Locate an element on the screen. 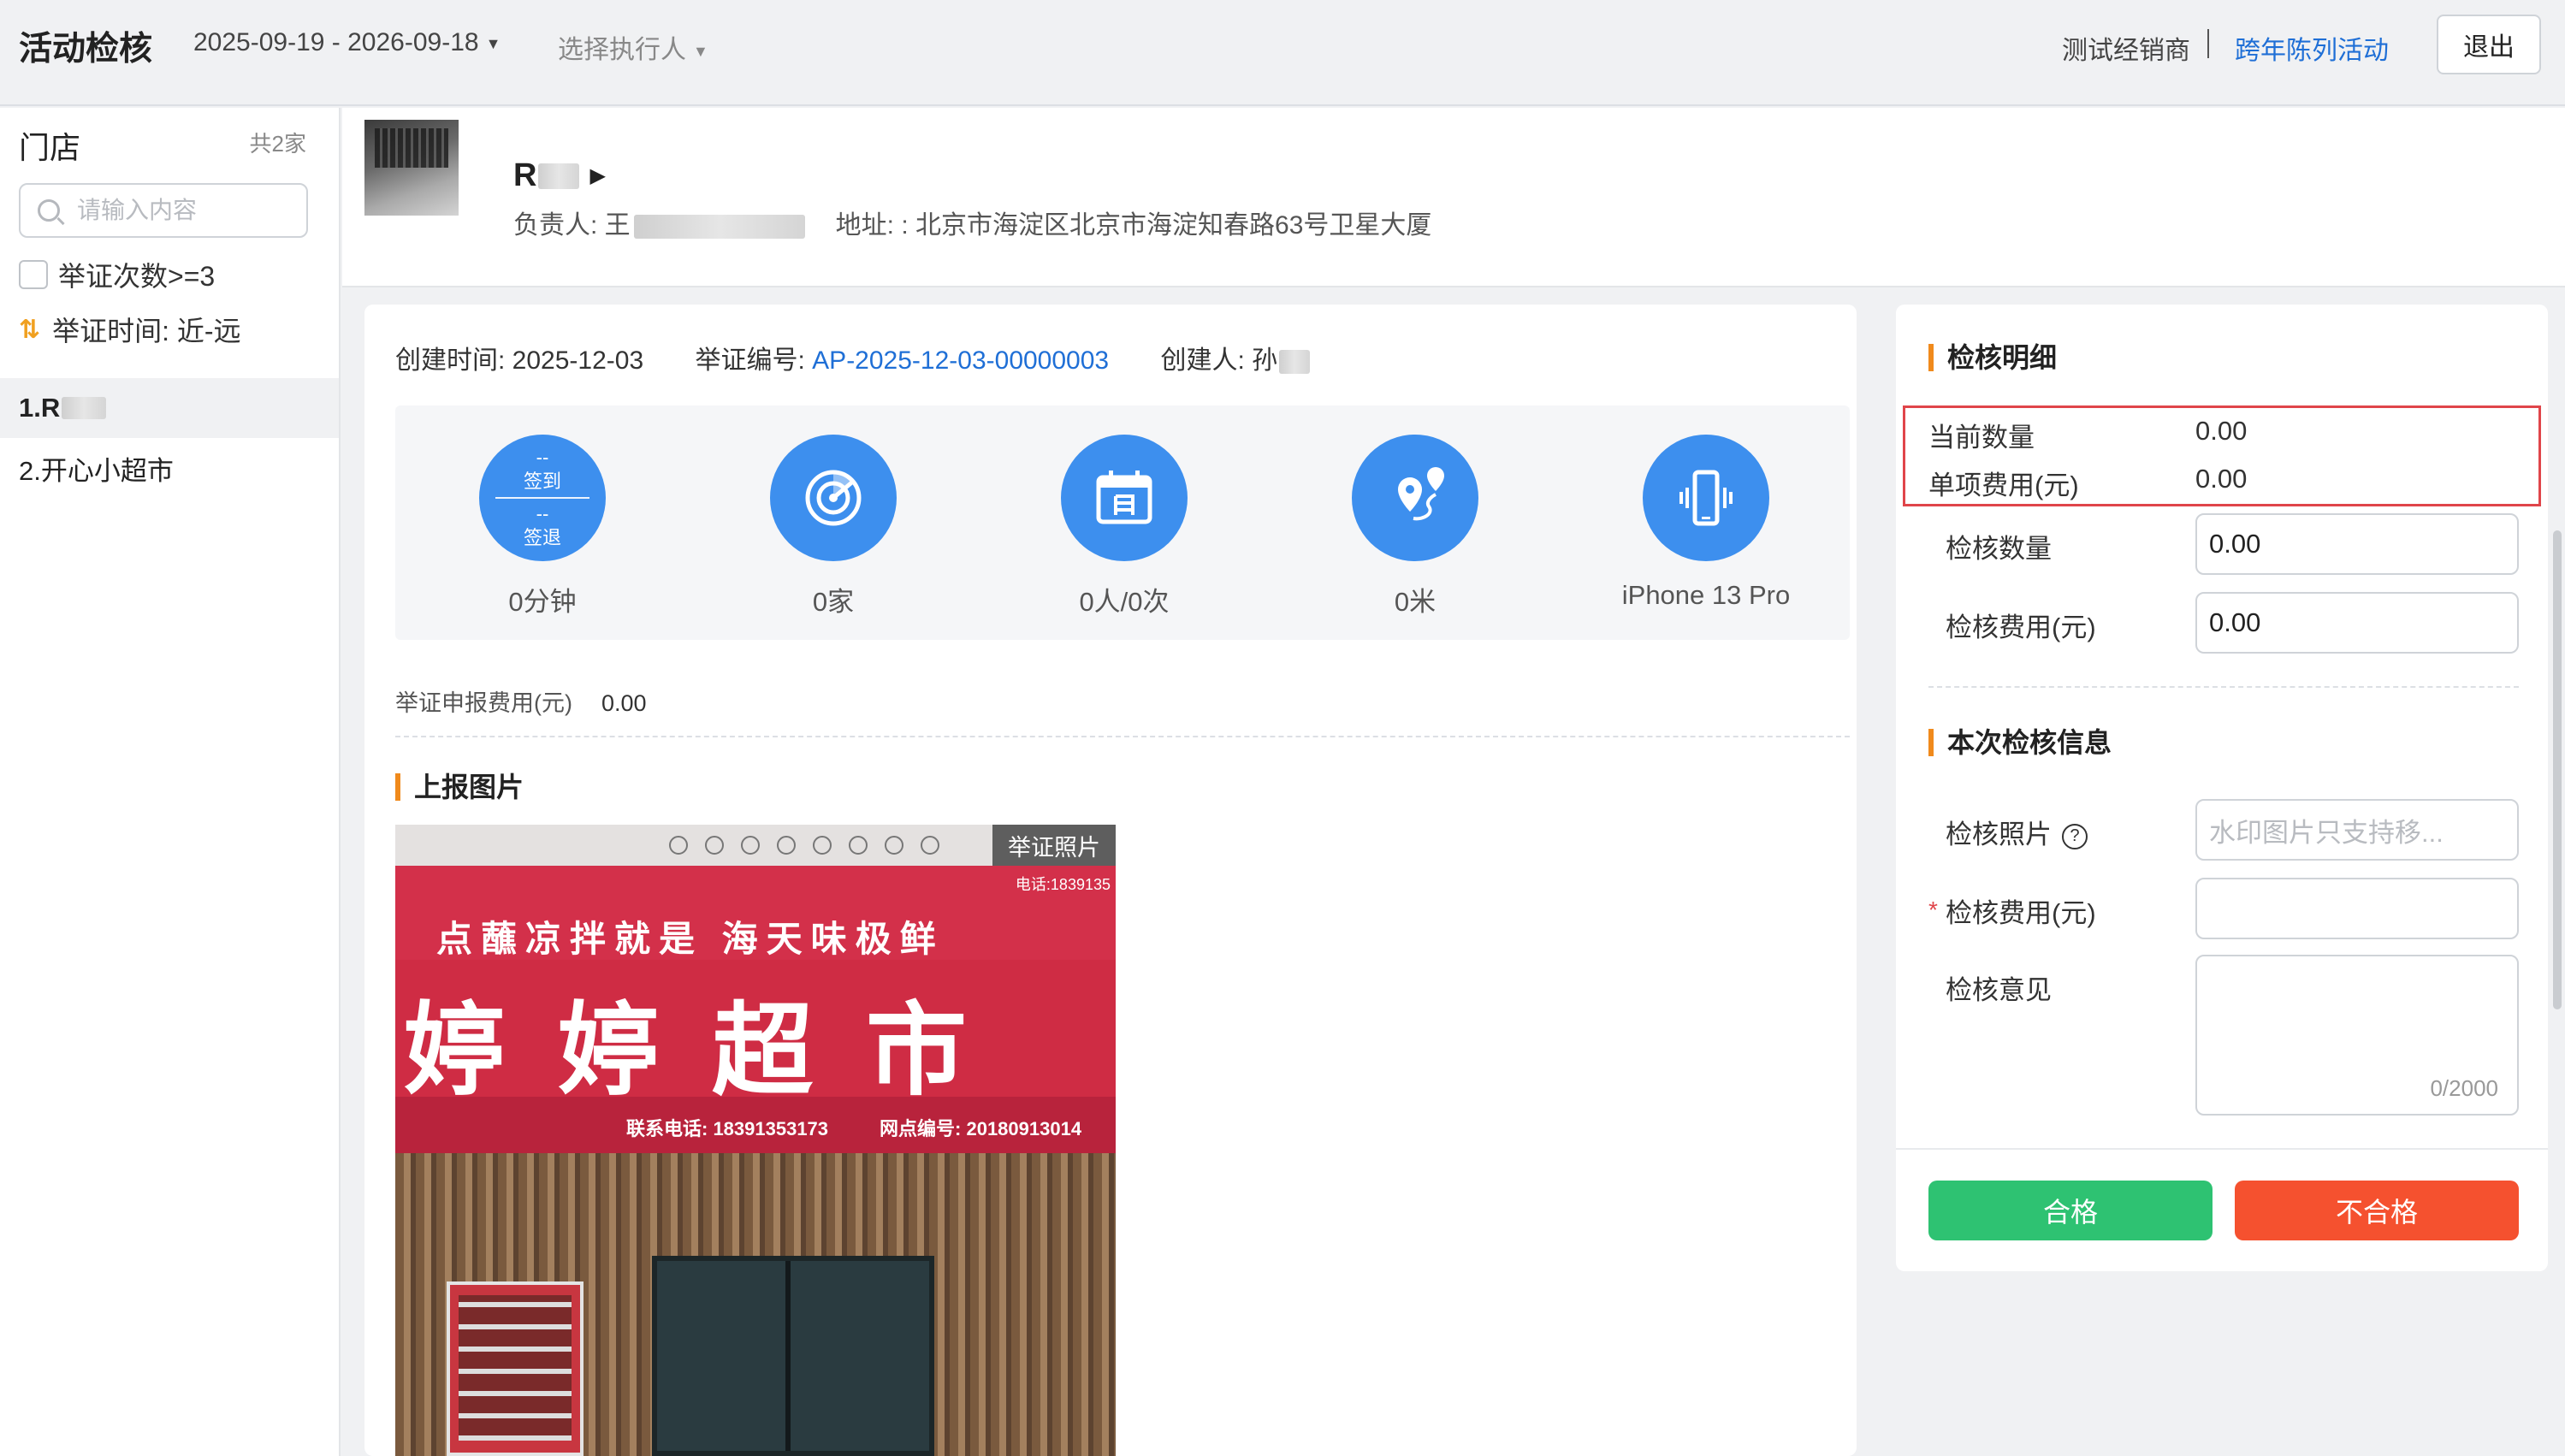  caret-down-icon: ▼ is located at coordinates (700, 51).